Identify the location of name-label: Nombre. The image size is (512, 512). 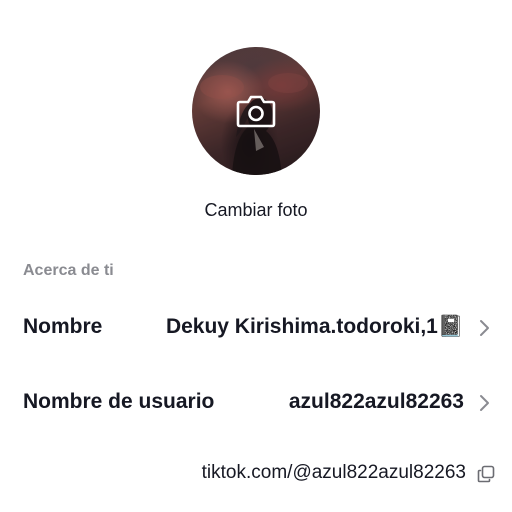
(63, 326).